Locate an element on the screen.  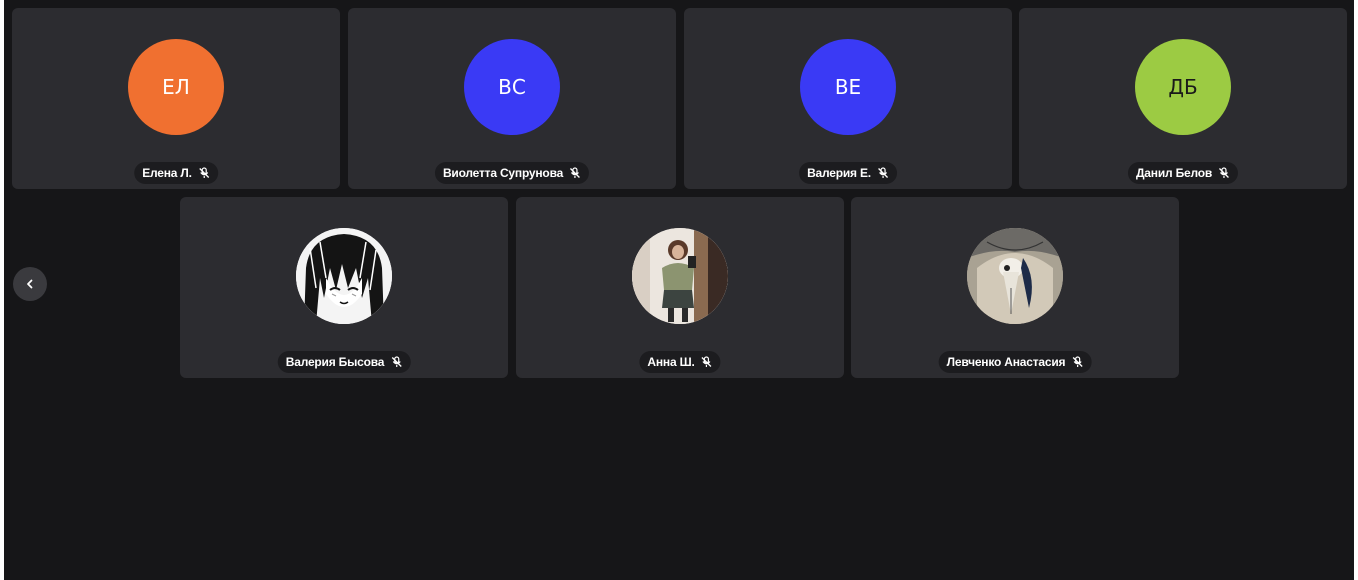
avatar: ВС is located at coordinates (512, 87).